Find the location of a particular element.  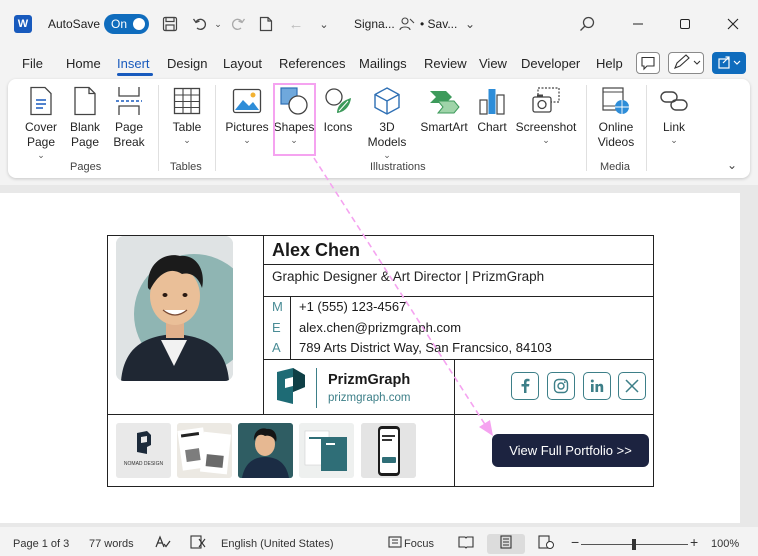

page-break-button: Page Break is located at coordinates (129, 117).